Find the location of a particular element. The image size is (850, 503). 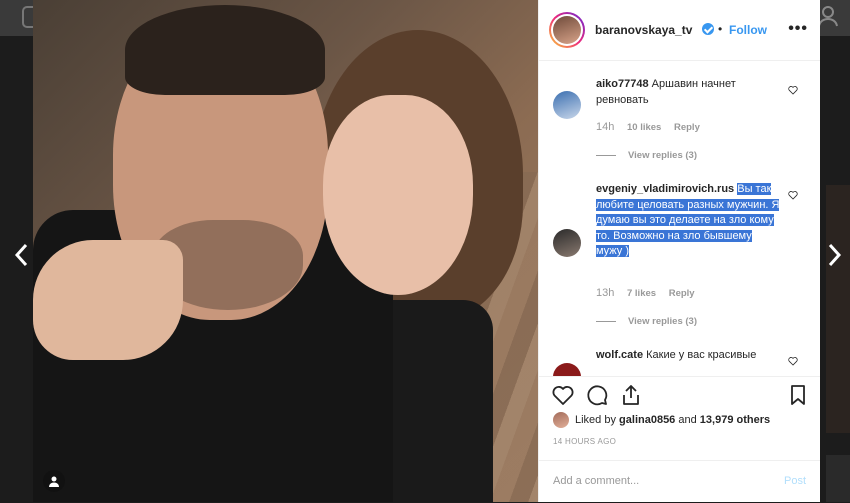

comment-time: 14h is located at coordinates (605, 127).